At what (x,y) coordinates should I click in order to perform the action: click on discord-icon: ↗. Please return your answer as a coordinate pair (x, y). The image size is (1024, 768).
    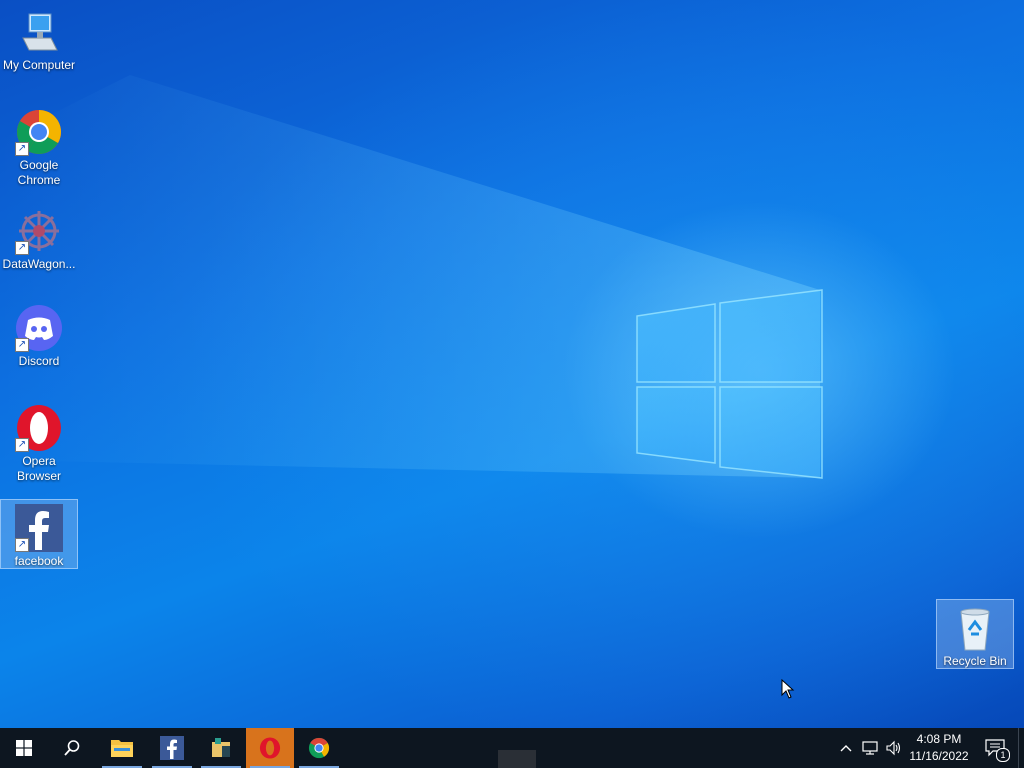
    Looking at the image, I should click on (39, 328).